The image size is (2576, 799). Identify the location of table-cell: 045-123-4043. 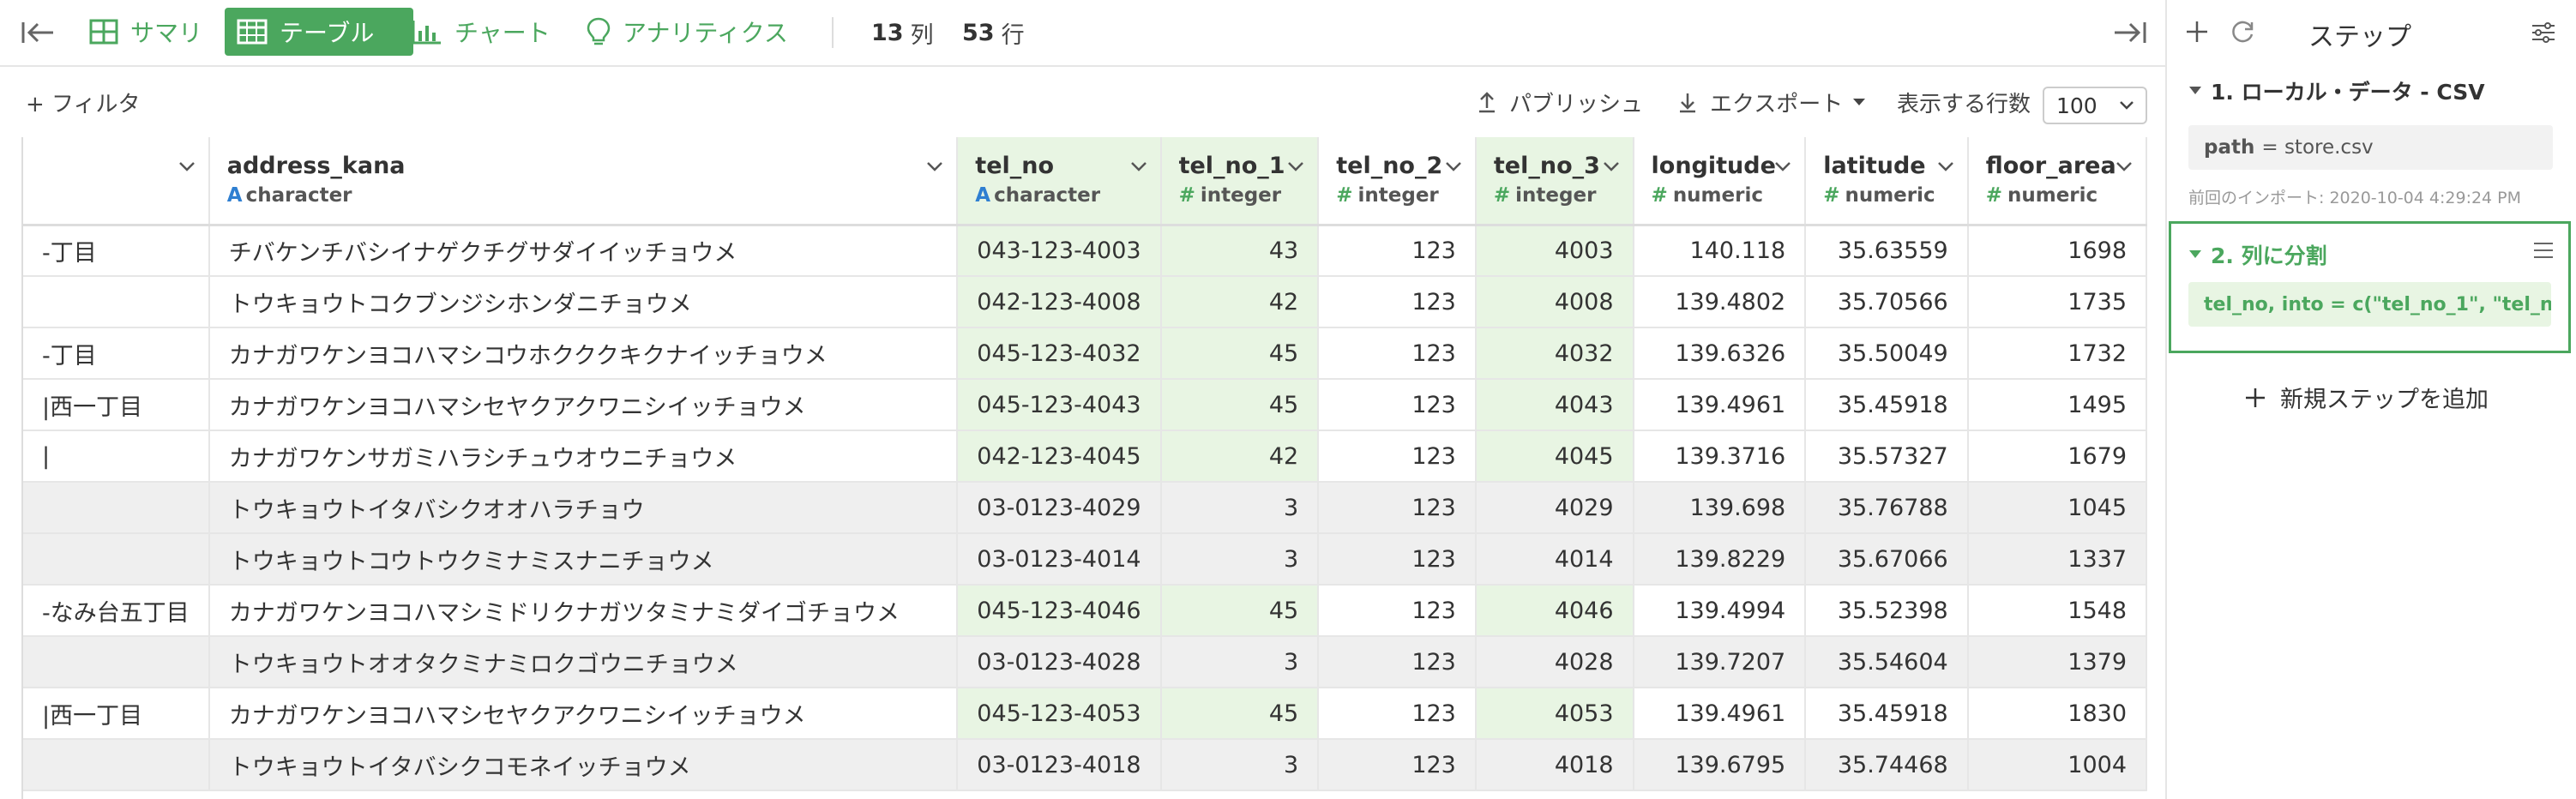
(1059, 405).